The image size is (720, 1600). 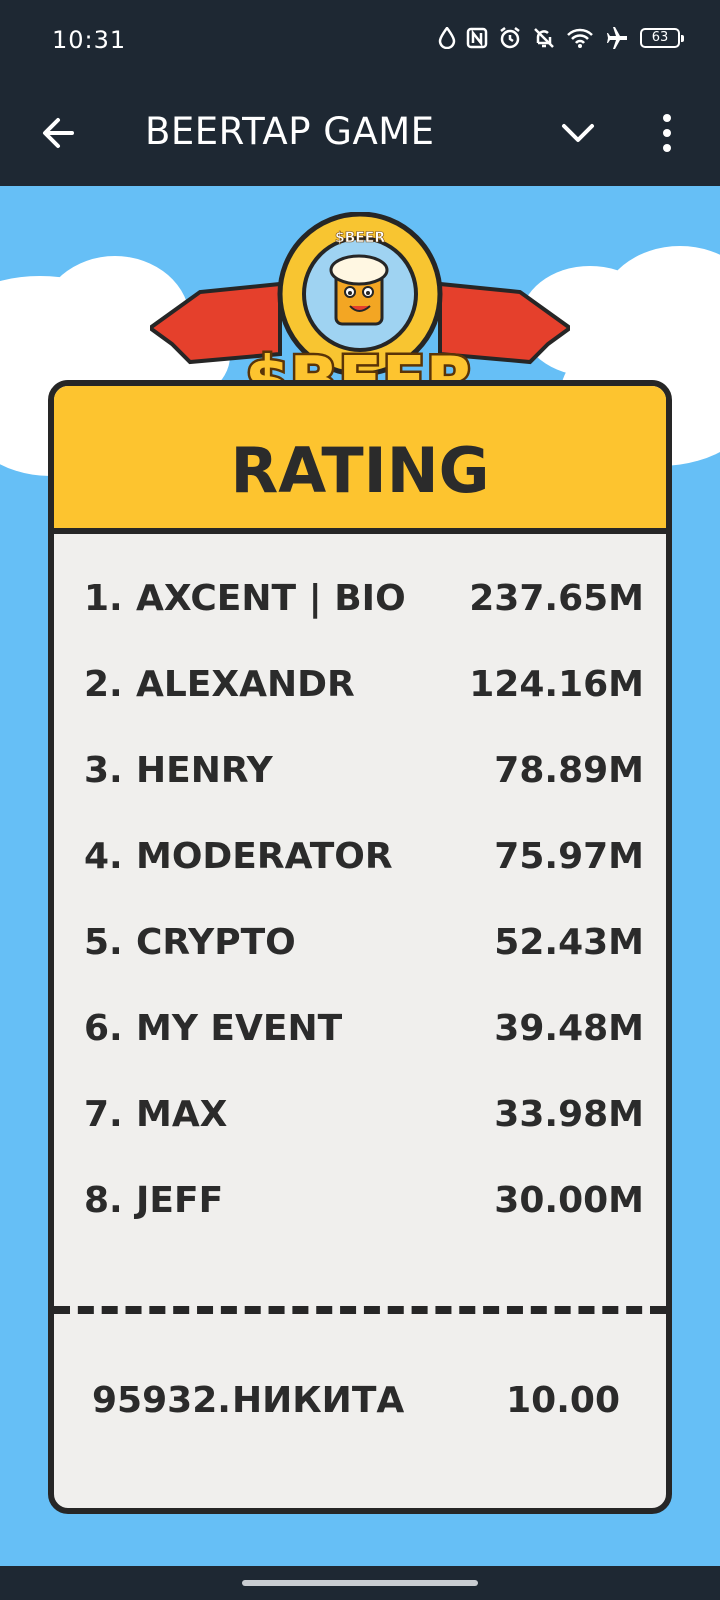 What do you see at coordinates (569, 1200) in the screenshot?
I see `player-score: 30.00M` at bounding box center [569, 1200].